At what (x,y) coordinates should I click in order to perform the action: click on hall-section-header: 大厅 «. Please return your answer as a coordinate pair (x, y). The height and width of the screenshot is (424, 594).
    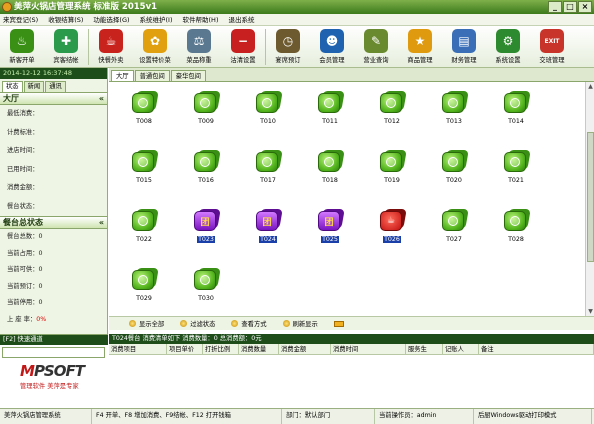
    Looking at the image, I should click on (53, 98).